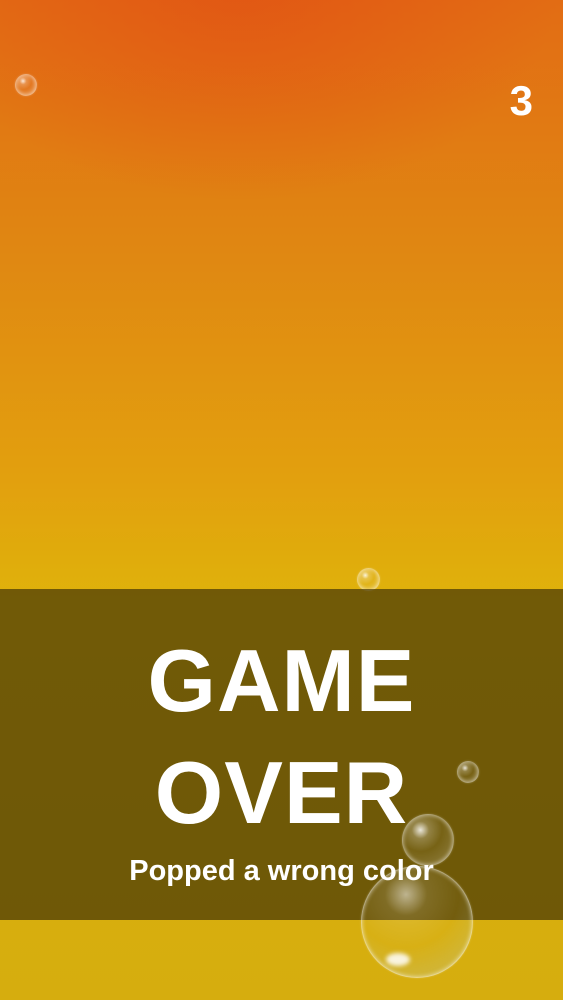 This screenshot has height=1000, width=563. What do you see at coordinates (281, 871) in the screenshot?
I see `game-over-reason: Popped a wrong color` at bounding box center [281, 871].